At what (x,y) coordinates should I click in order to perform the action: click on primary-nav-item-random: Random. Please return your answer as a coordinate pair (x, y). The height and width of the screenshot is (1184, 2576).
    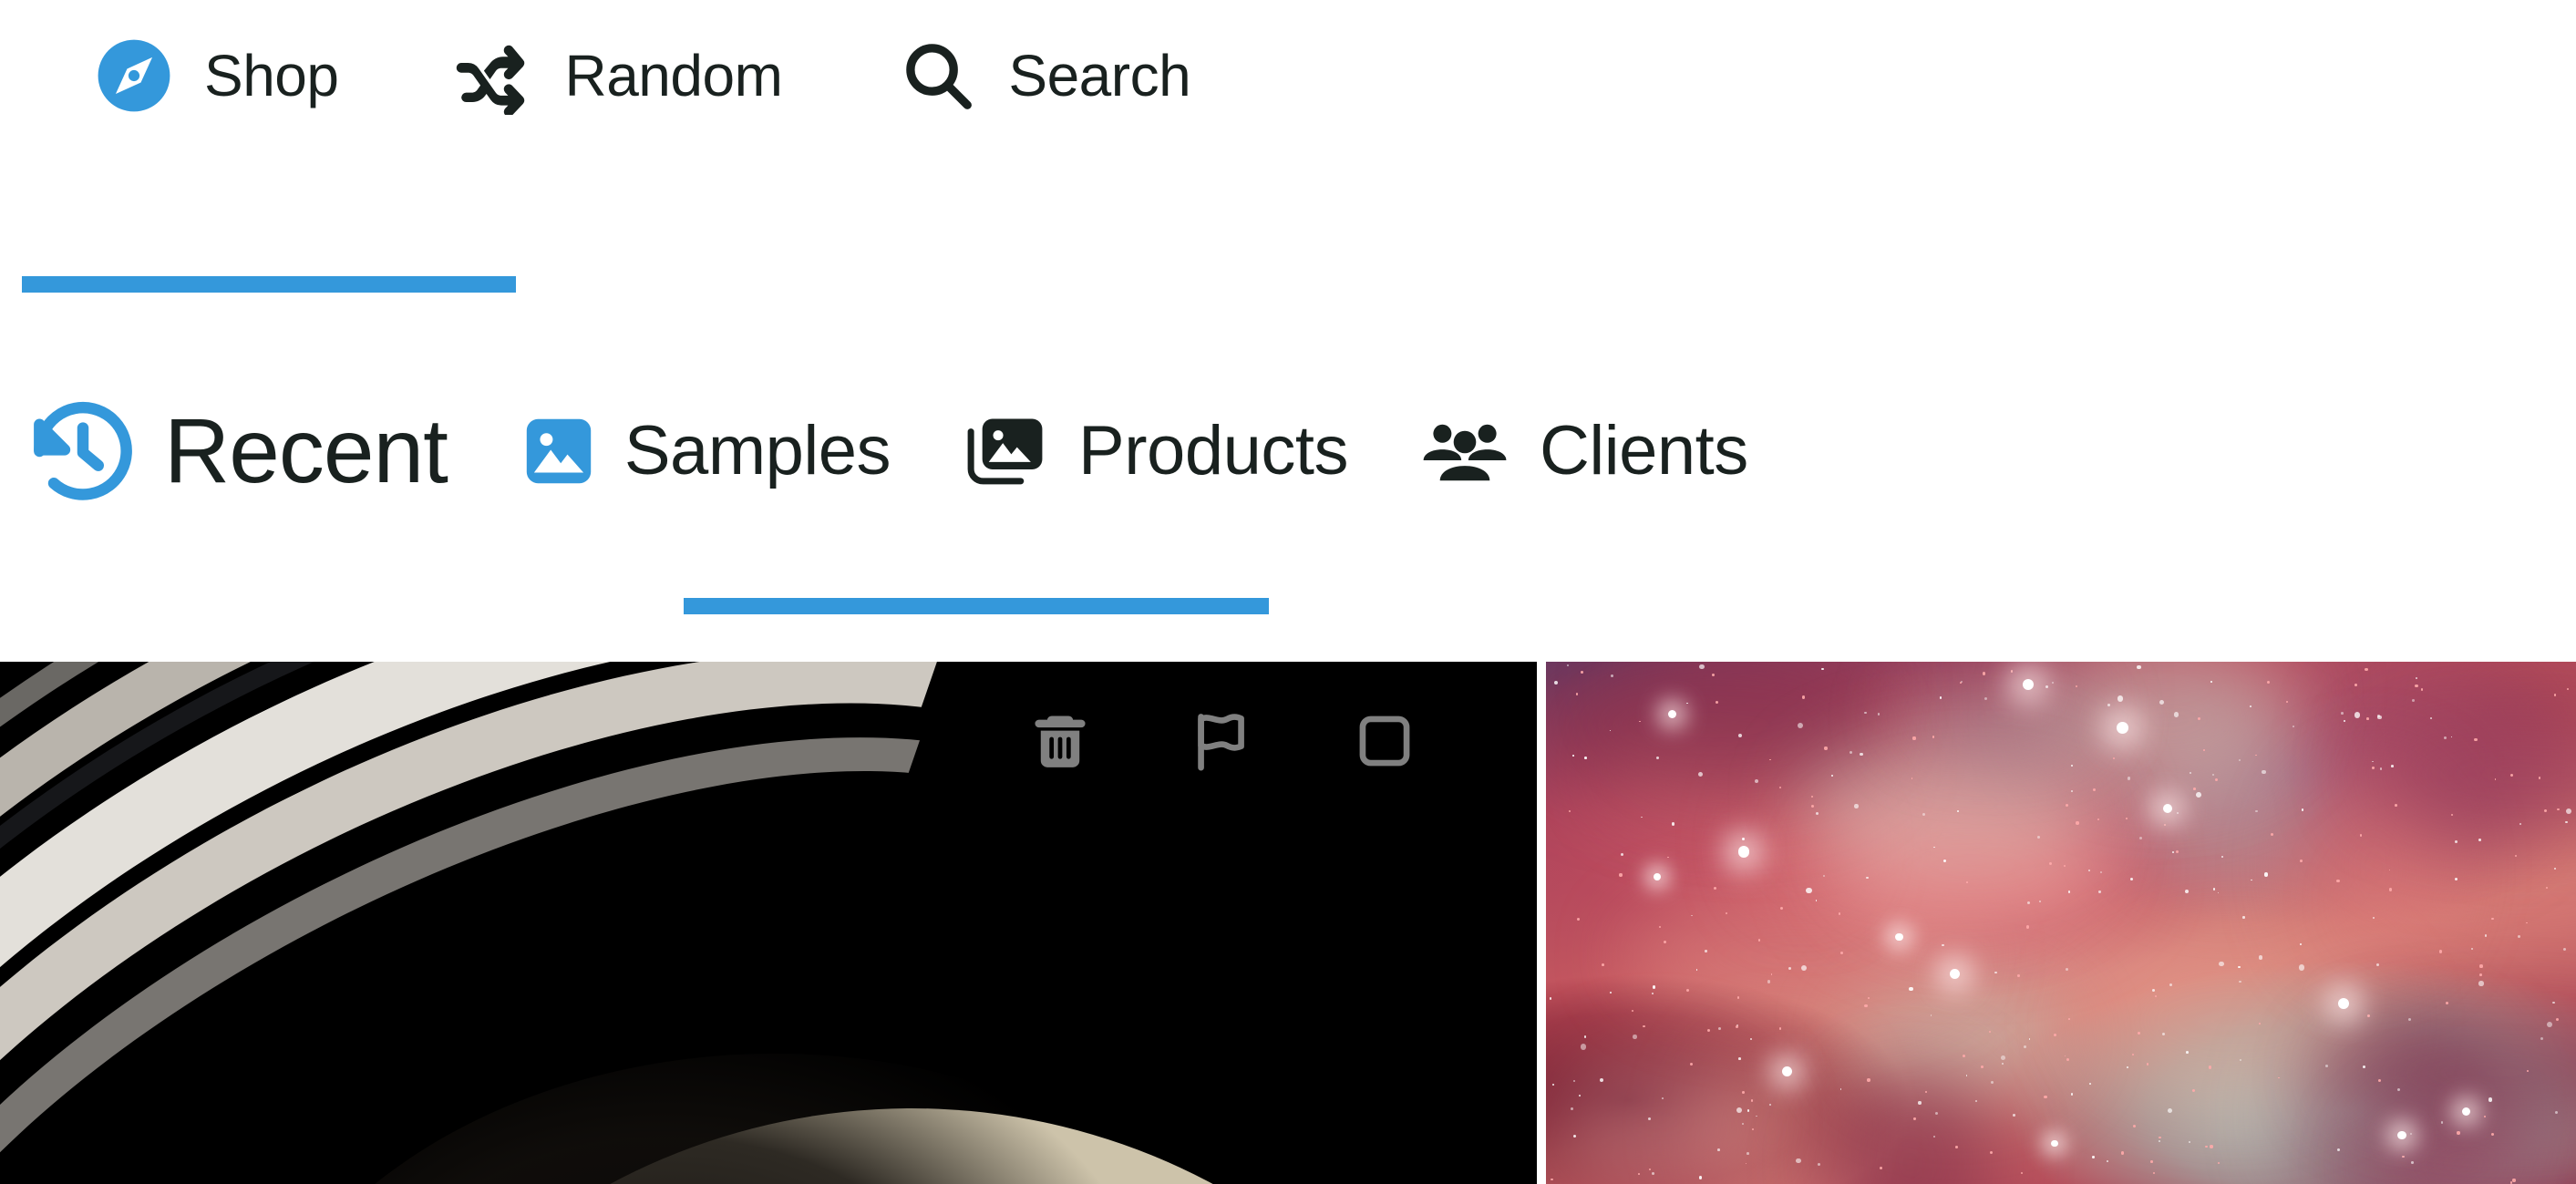
    Looking at the image, I should click on (619, 75).